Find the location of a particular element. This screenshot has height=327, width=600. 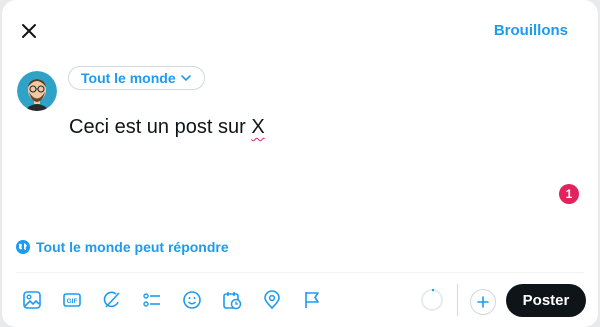

location-button is located at coordinates (272, 300).